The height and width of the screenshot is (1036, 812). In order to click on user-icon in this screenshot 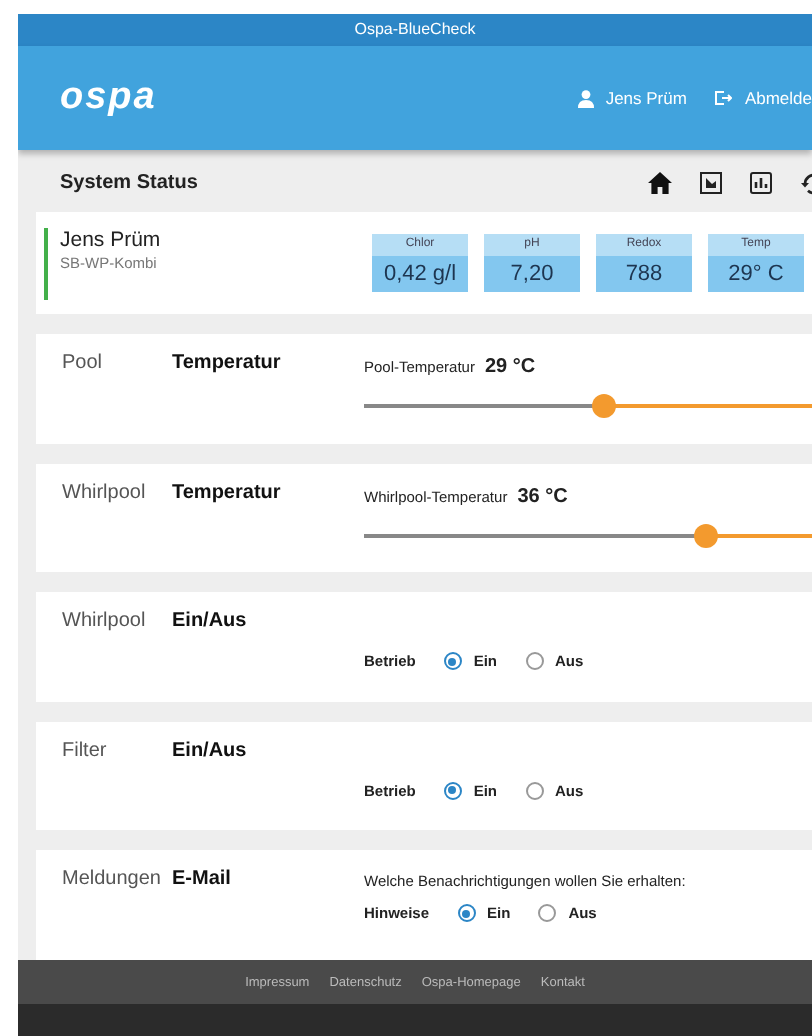, I will do `click(585, 98)`.